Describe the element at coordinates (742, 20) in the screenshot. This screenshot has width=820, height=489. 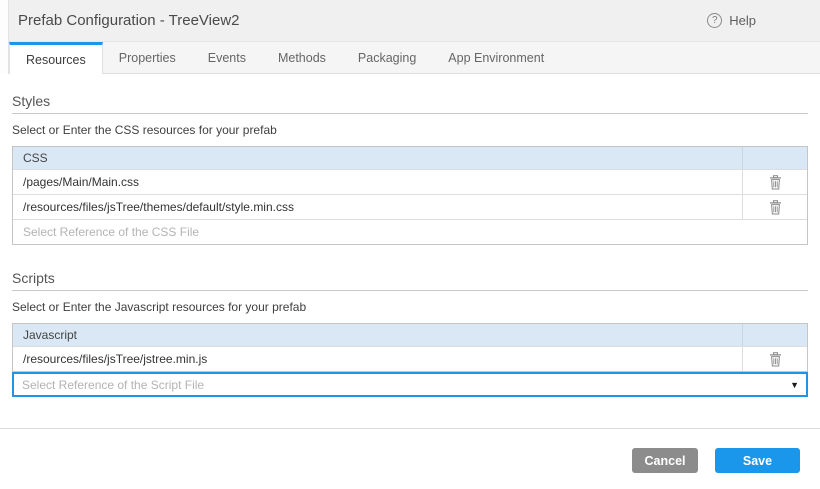
I see `help-label: Help` at that location.